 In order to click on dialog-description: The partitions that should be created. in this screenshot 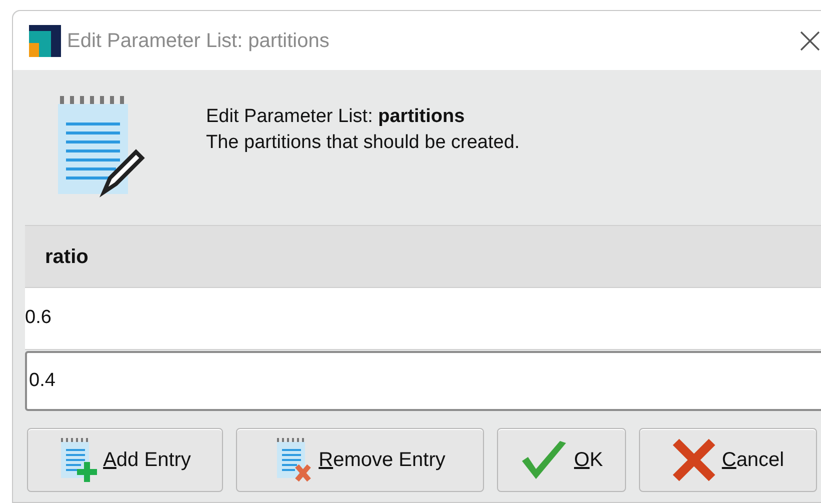, I will do `click(363, 143)`.